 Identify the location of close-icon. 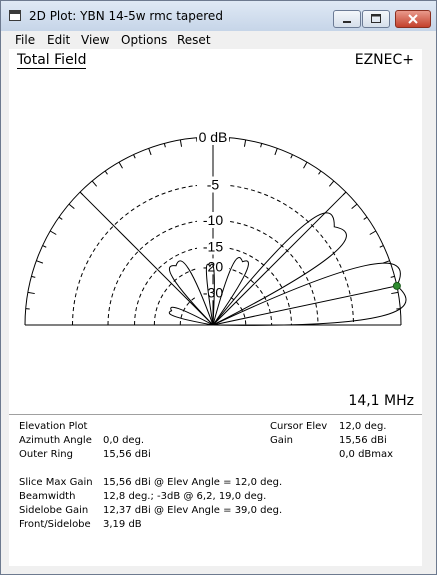
(413, 19).